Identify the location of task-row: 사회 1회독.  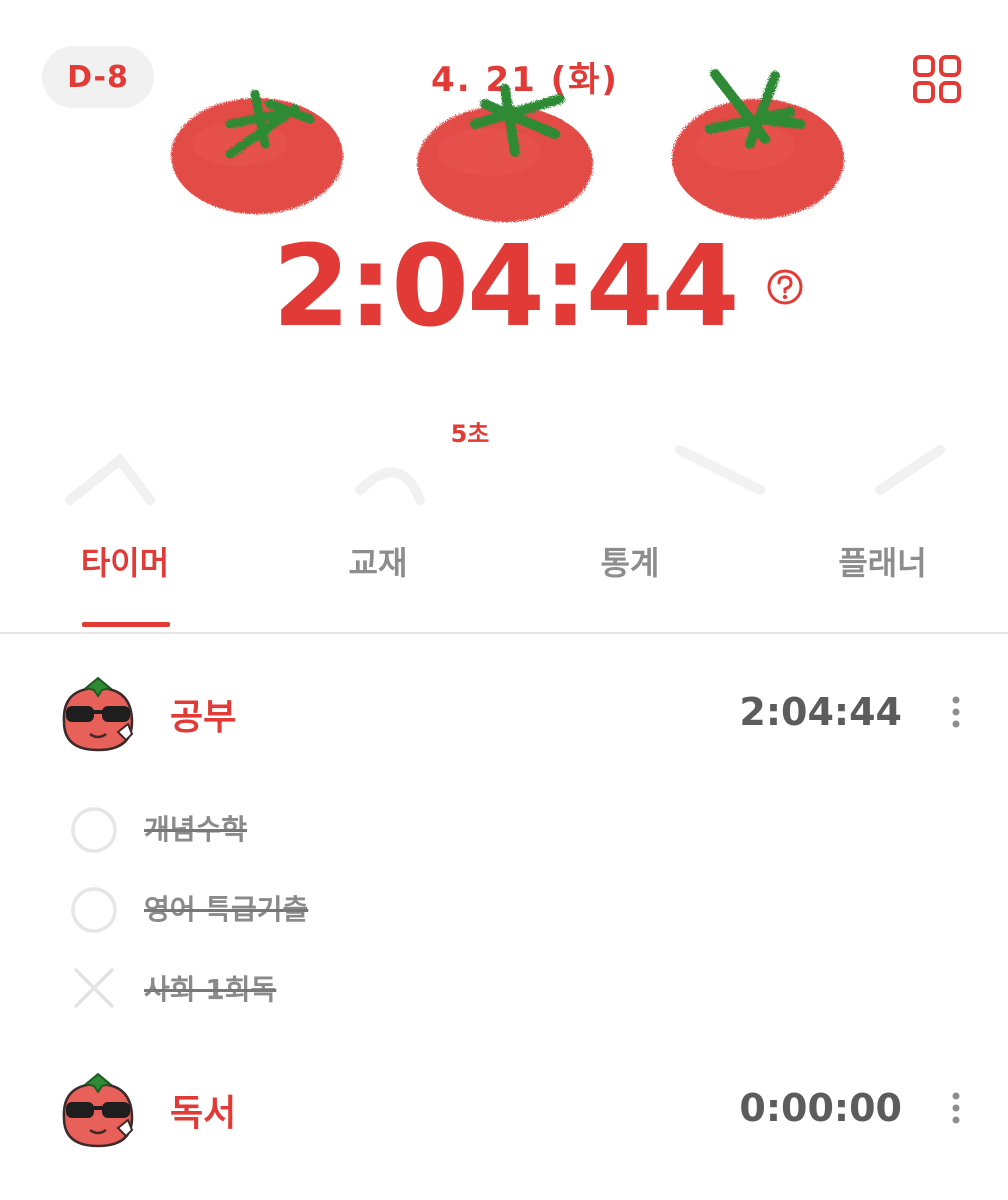
(360, 988).